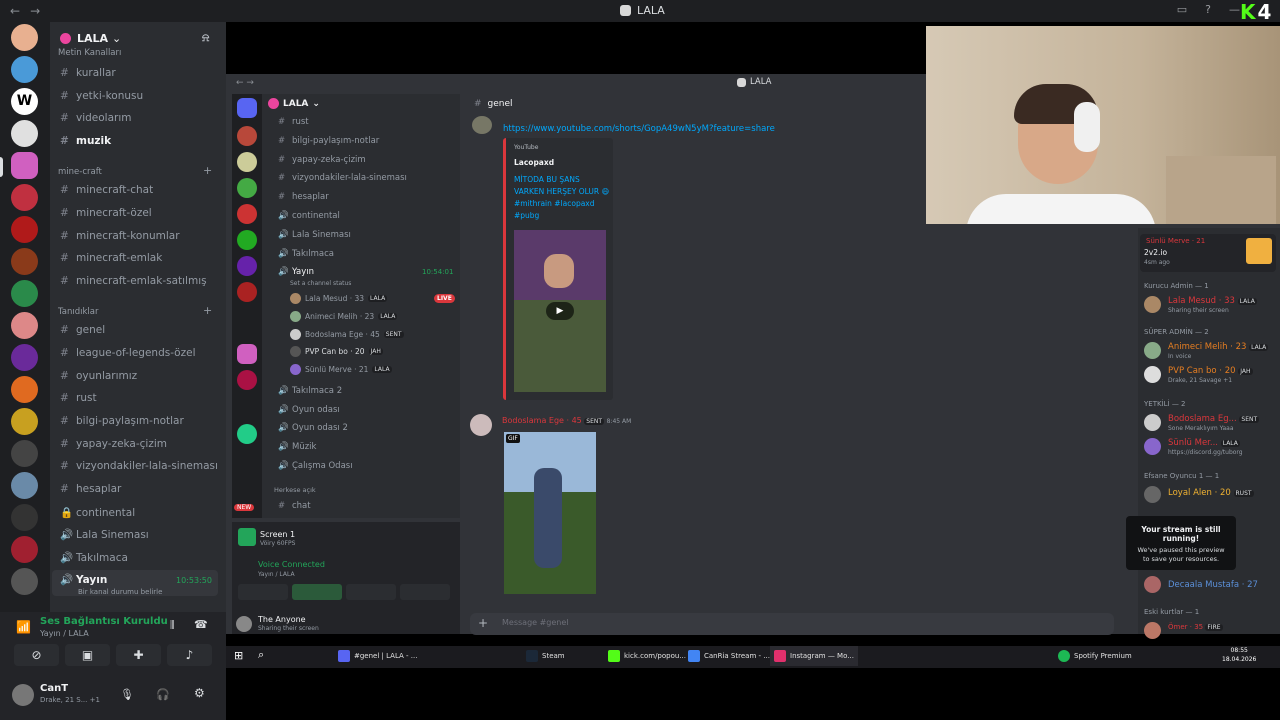 This screenshot has height=720, width=1280. Describe the element at coordinates (1, 167) in the screenshot. I see `selected-server-pill` at that location.